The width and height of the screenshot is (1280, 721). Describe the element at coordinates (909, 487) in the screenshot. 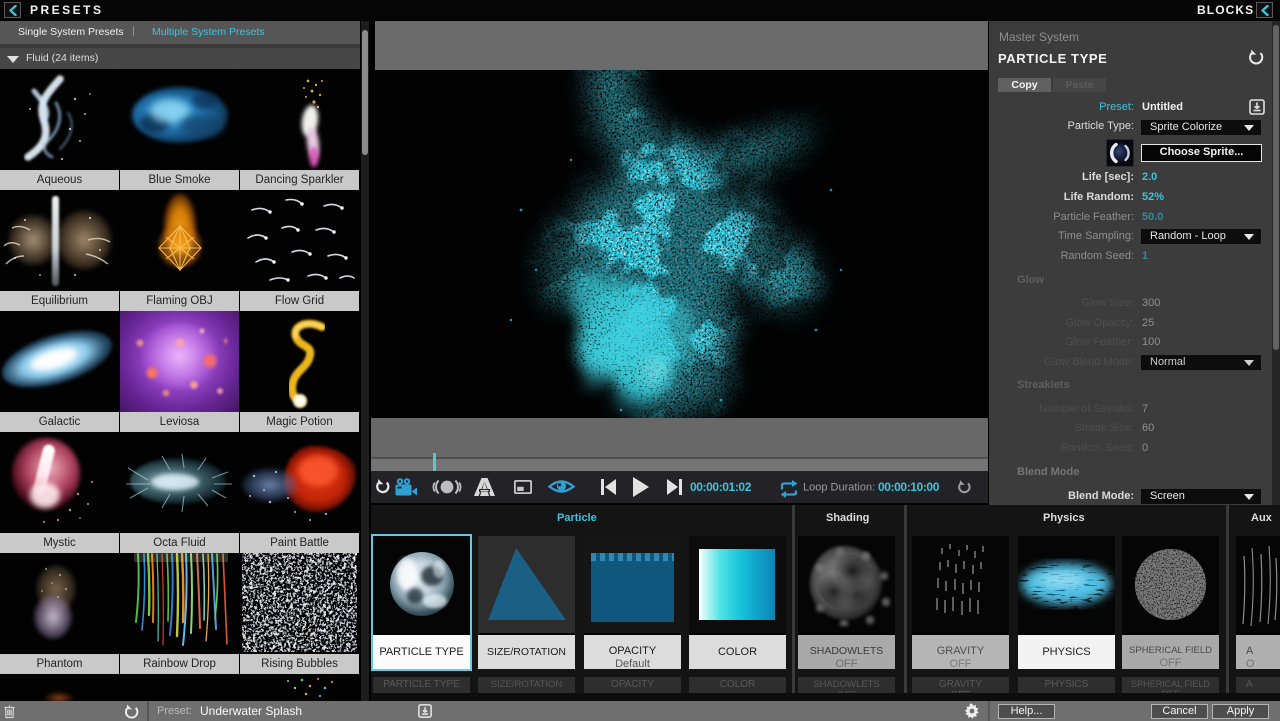

I see `svg-text: 00:00:10:00` at that location.